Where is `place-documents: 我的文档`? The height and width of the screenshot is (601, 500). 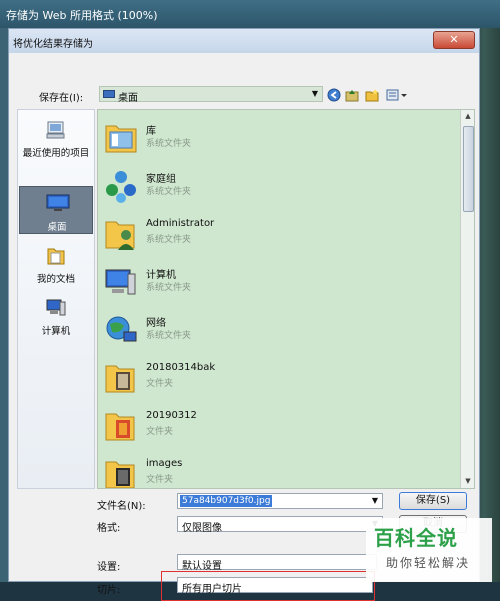
place-documents: 我的文档 is located at coordinates (56, 264).